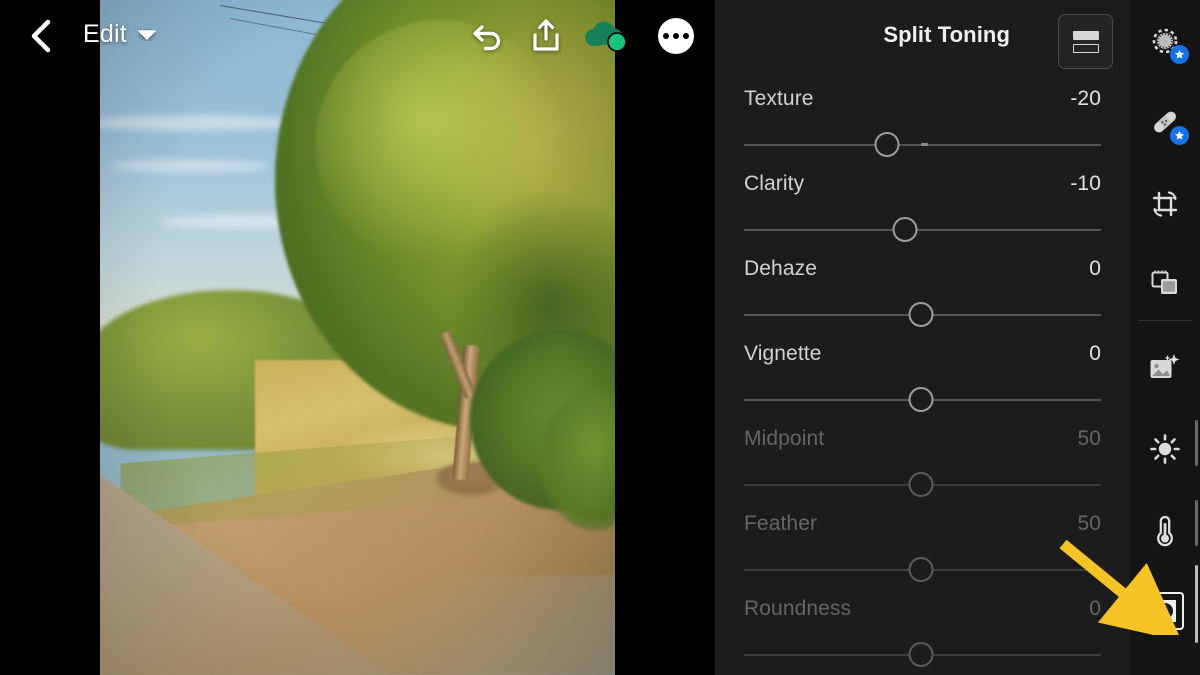  I want to click on slider-label: Texture, so click(779, 98).